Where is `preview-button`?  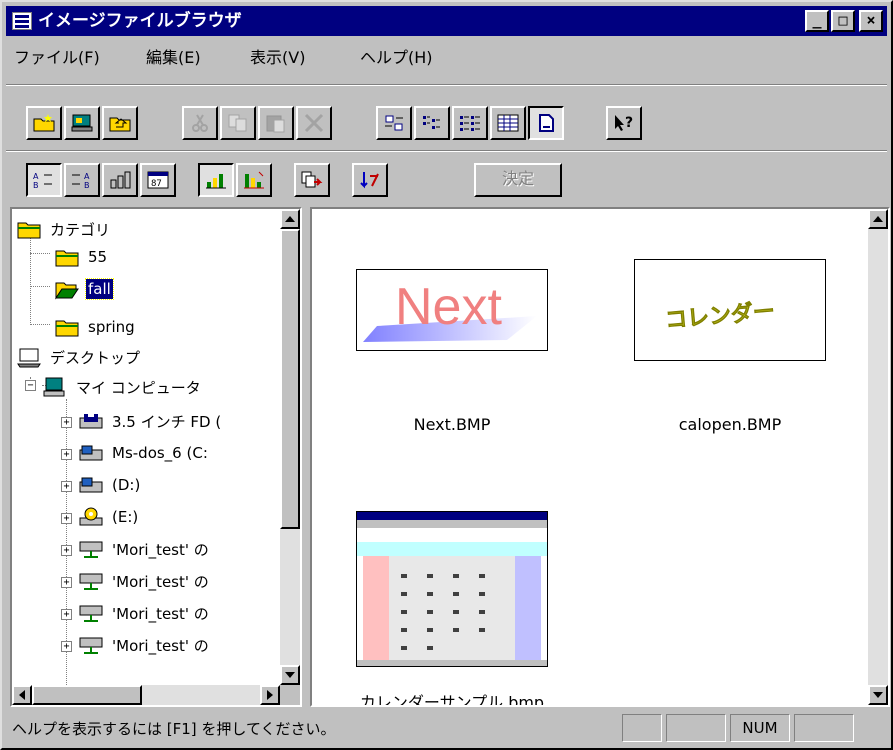 preview-button is located at coordinates (82, 123).